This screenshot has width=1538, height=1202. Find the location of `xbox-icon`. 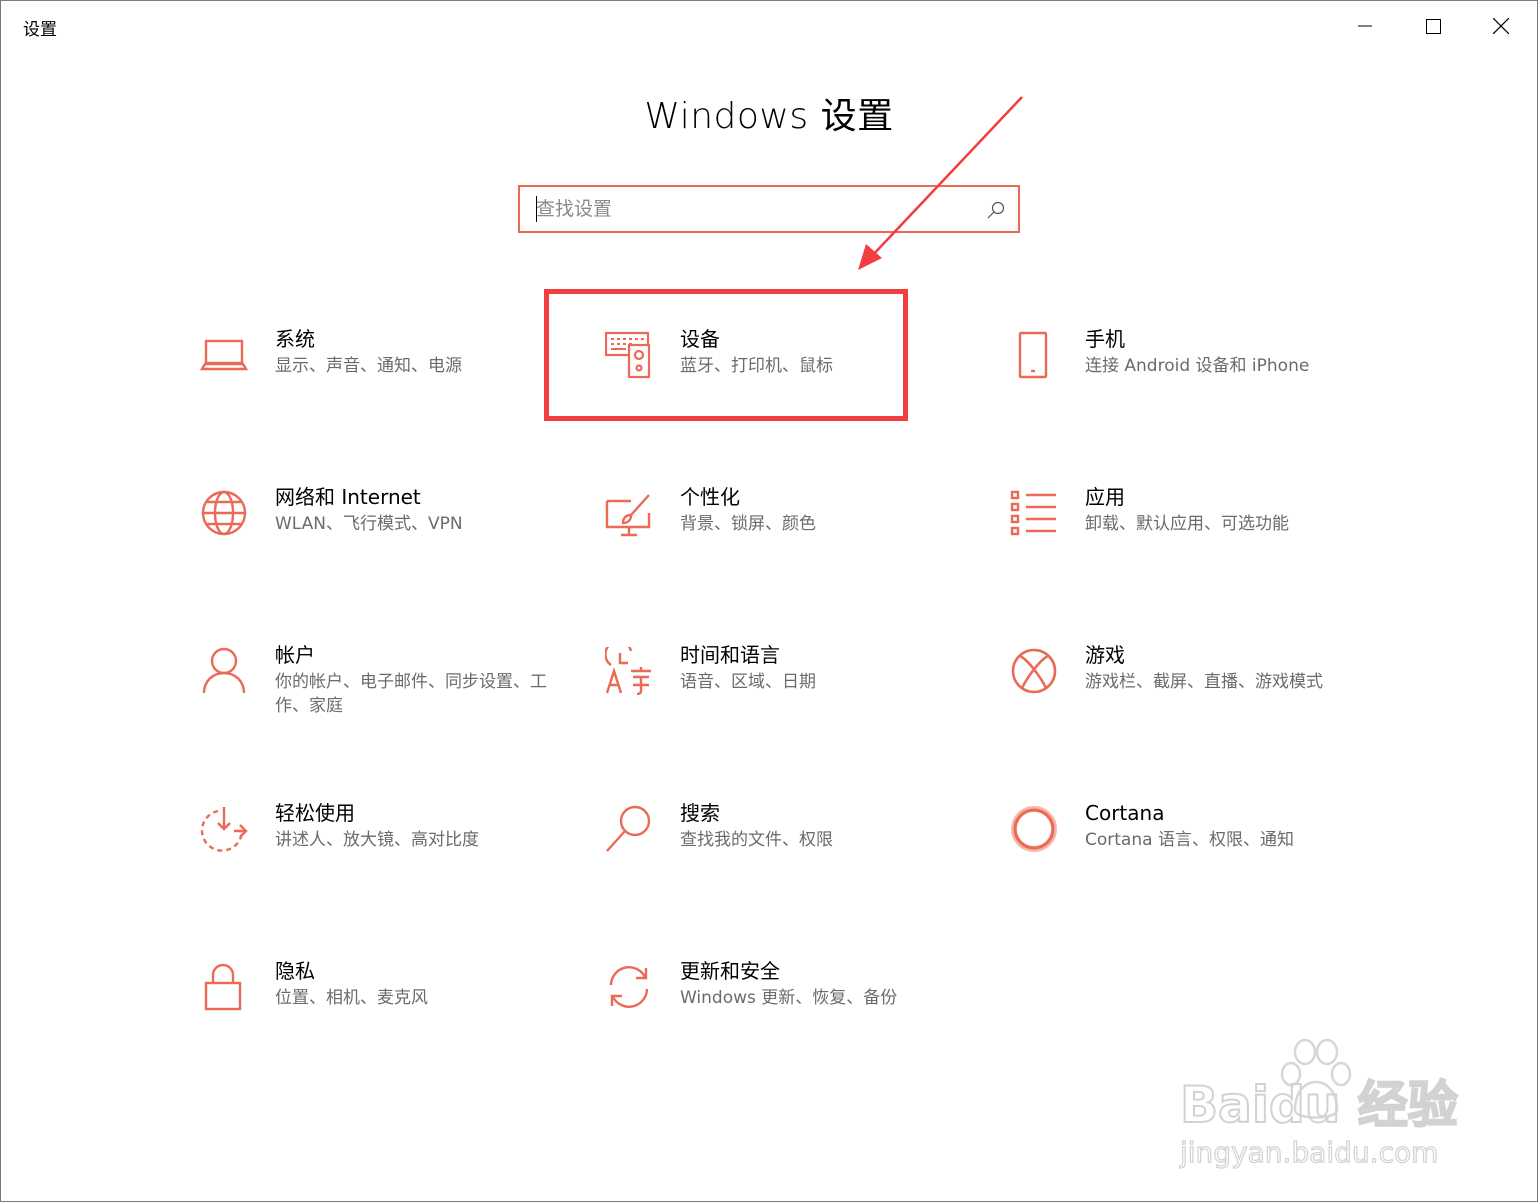

xbox-icon is located at coordinates (1034, 671).